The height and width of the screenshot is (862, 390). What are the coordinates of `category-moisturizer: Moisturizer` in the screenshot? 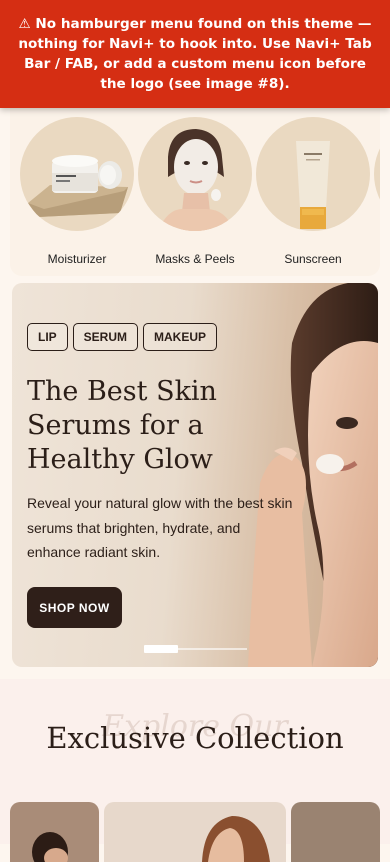 It's located at (77, 191).